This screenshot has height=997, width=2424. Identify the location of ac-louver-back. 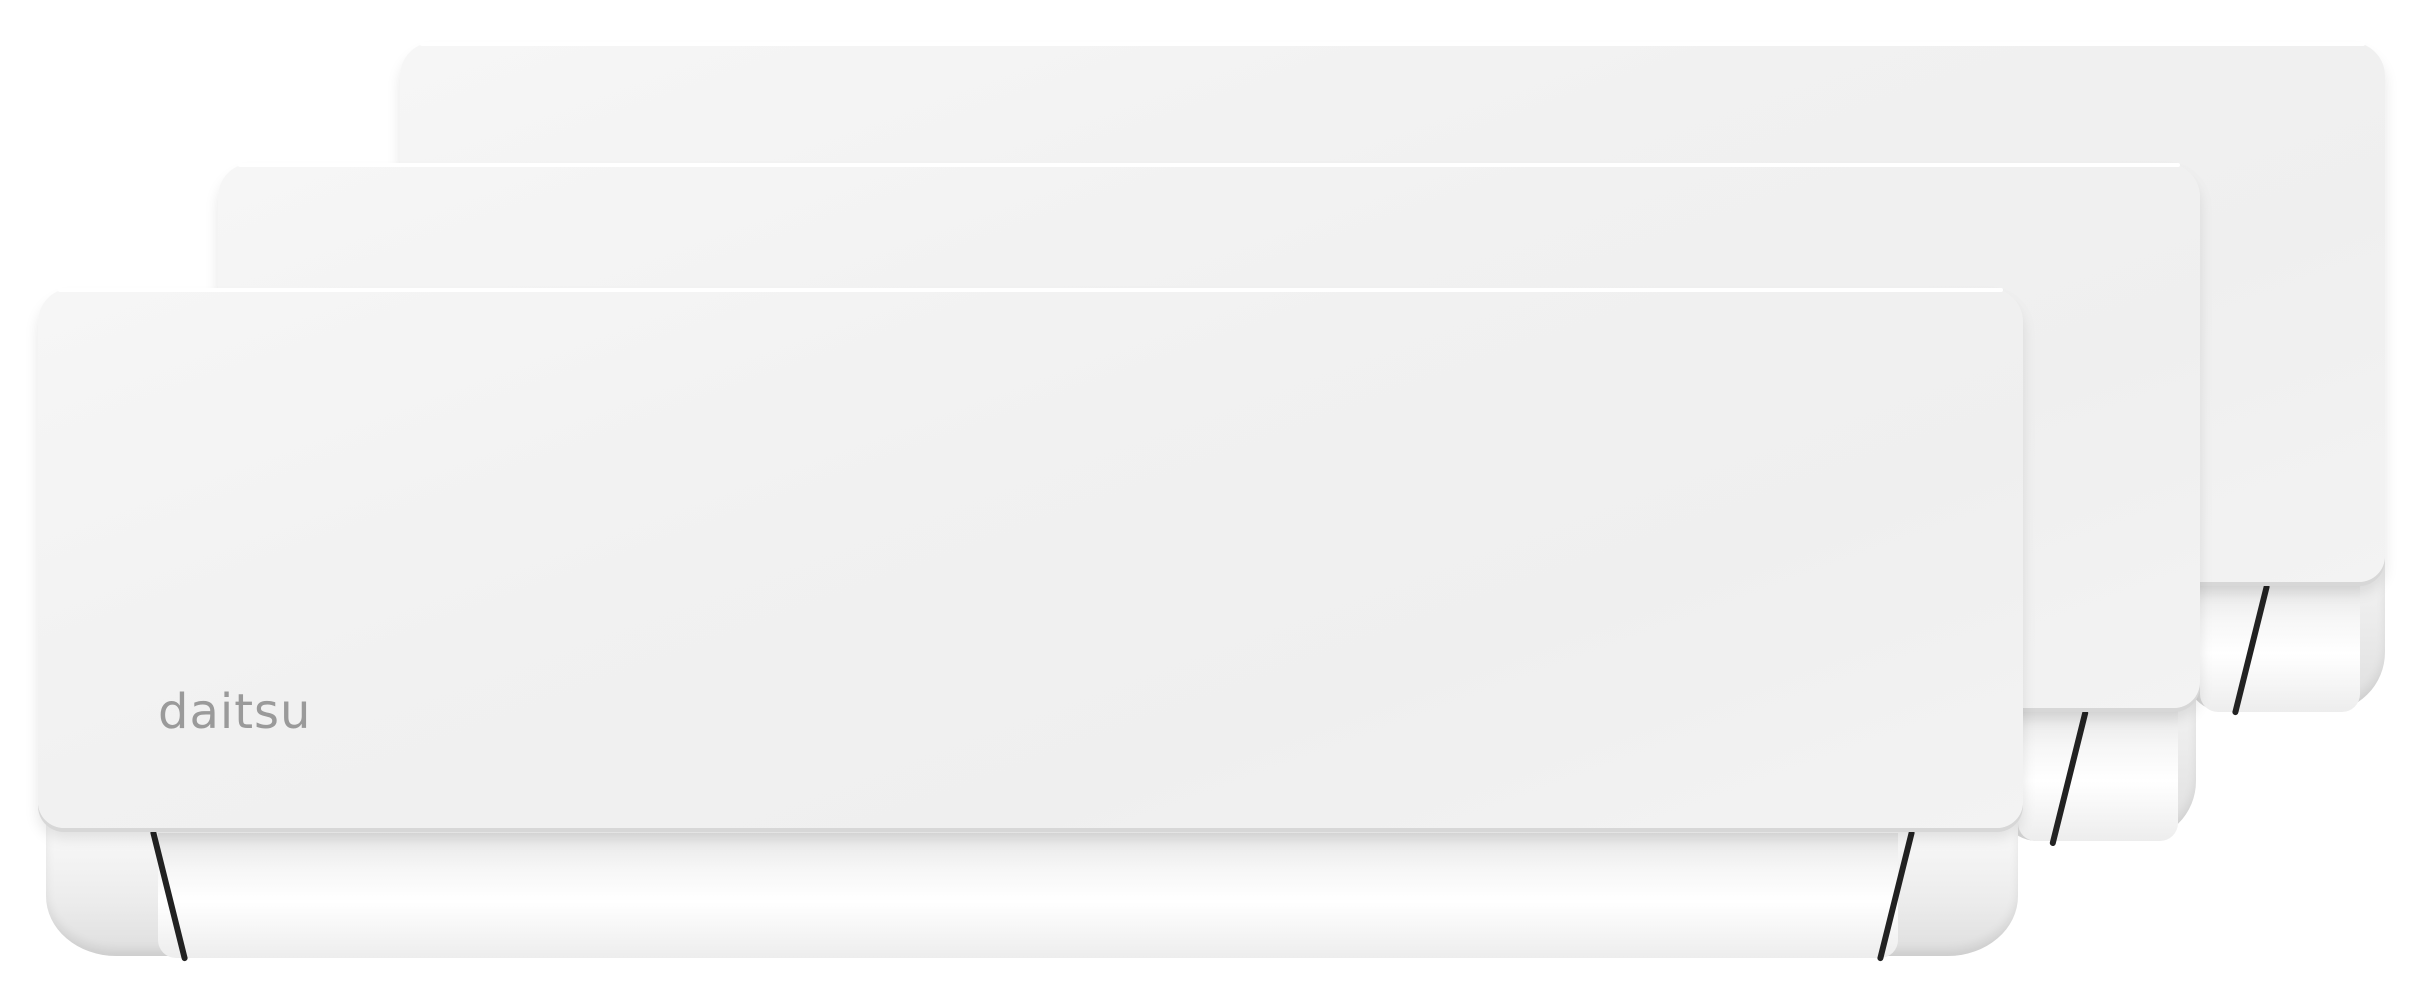
(2280, 647).